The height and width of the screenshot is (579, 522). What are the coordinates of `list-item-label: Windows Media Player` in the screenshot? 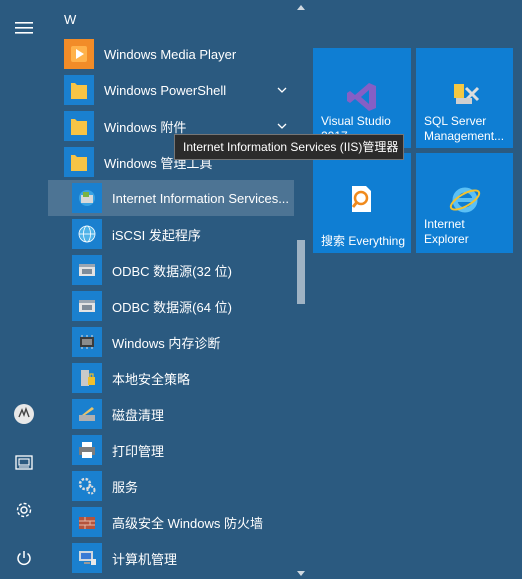 It's located at (170, 54).